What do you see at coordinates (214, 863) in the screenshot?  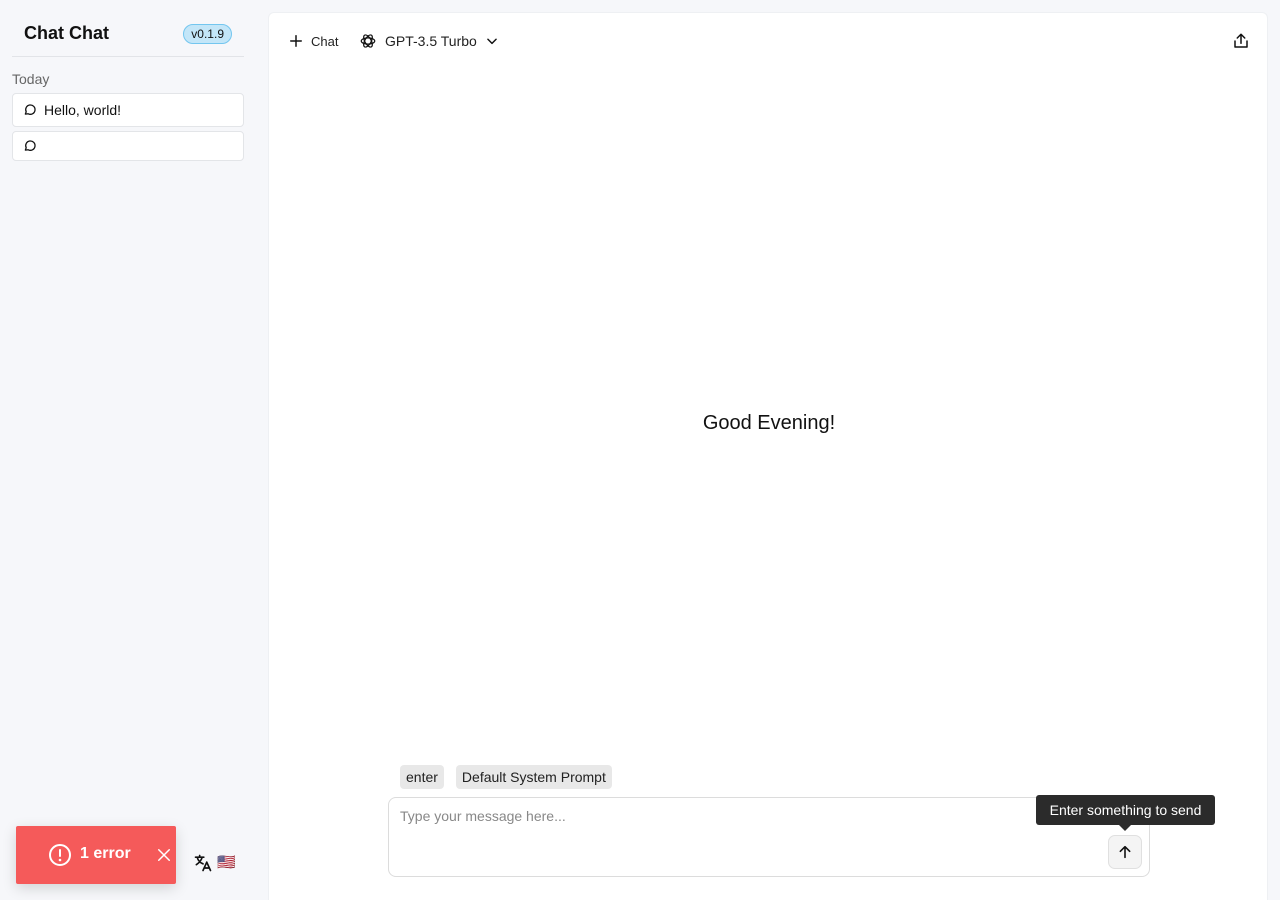 I see `language-switcher: 🇺🇸` at bounding box center [214, 863].